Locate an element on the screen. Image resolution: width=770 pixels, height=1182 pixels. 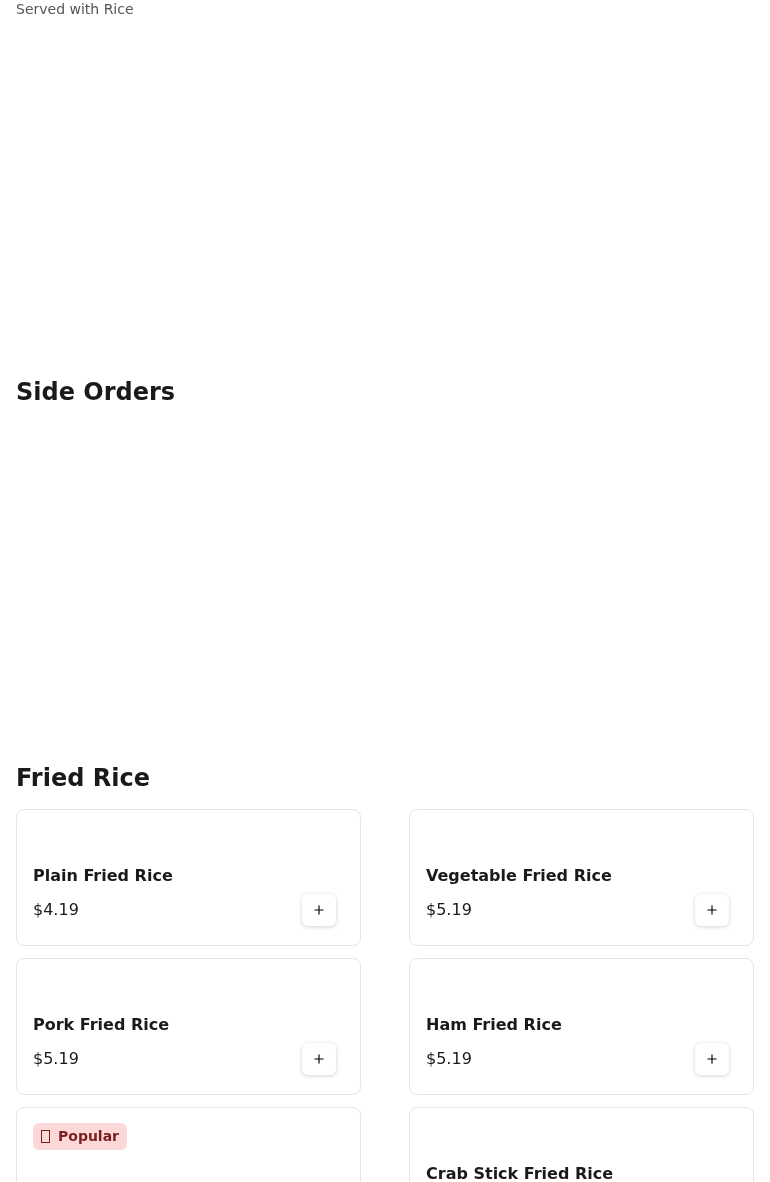
item-name: Vegetable Fried Rice is located at coordinates (519, 876).